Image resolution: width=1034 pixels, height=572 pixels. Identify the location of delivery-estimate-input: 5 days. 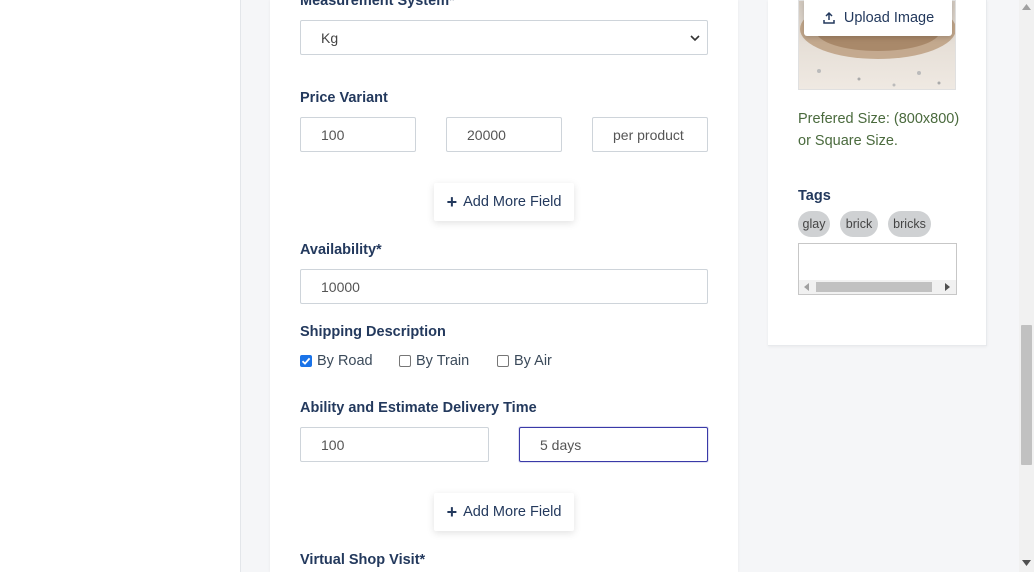
(613, 444).